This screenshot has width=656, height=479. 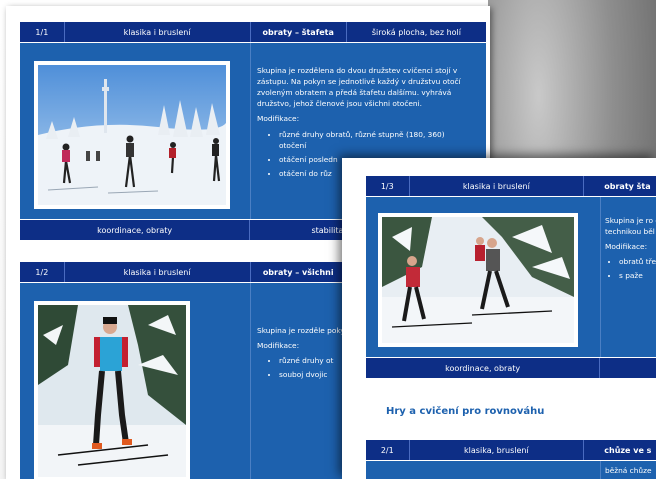 I want to click on modifications-list: obratů třetina s paže, so click(x=630, y=268).